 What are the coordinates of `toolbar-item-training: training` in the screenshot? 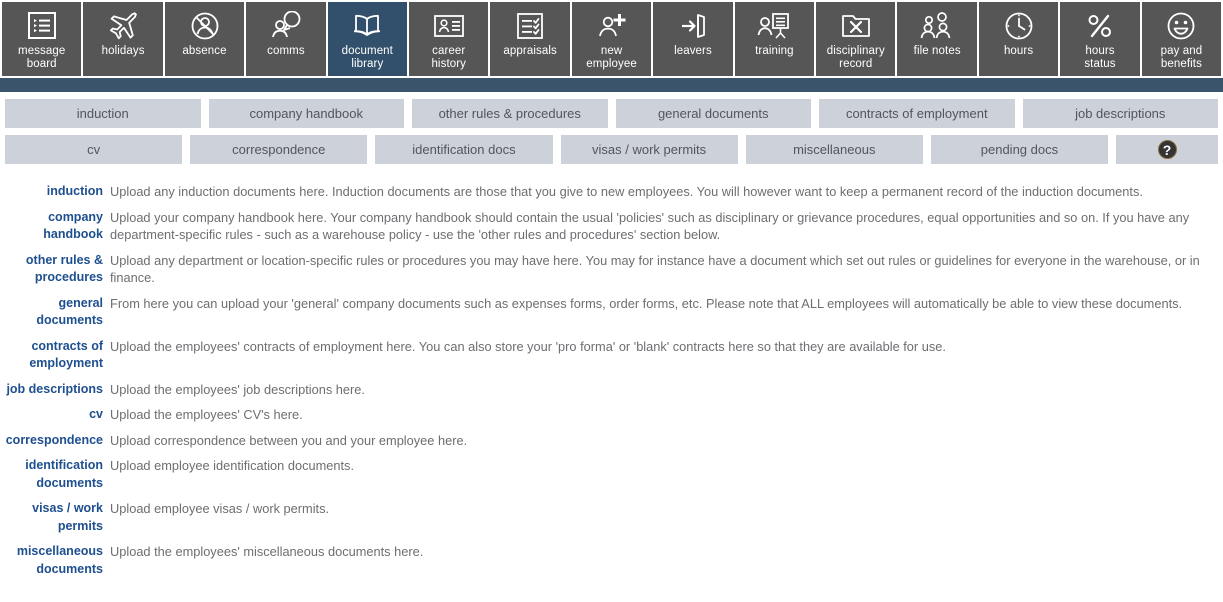 It's located at (775, 39).